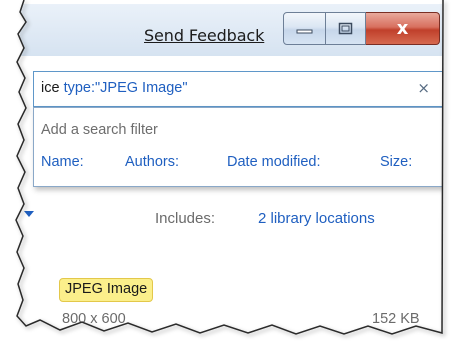 This screenshot has height=349, width=451. Describe the element at coordinates (396, 162) in the screenshot. I see `filter-size: Size:` at that location.